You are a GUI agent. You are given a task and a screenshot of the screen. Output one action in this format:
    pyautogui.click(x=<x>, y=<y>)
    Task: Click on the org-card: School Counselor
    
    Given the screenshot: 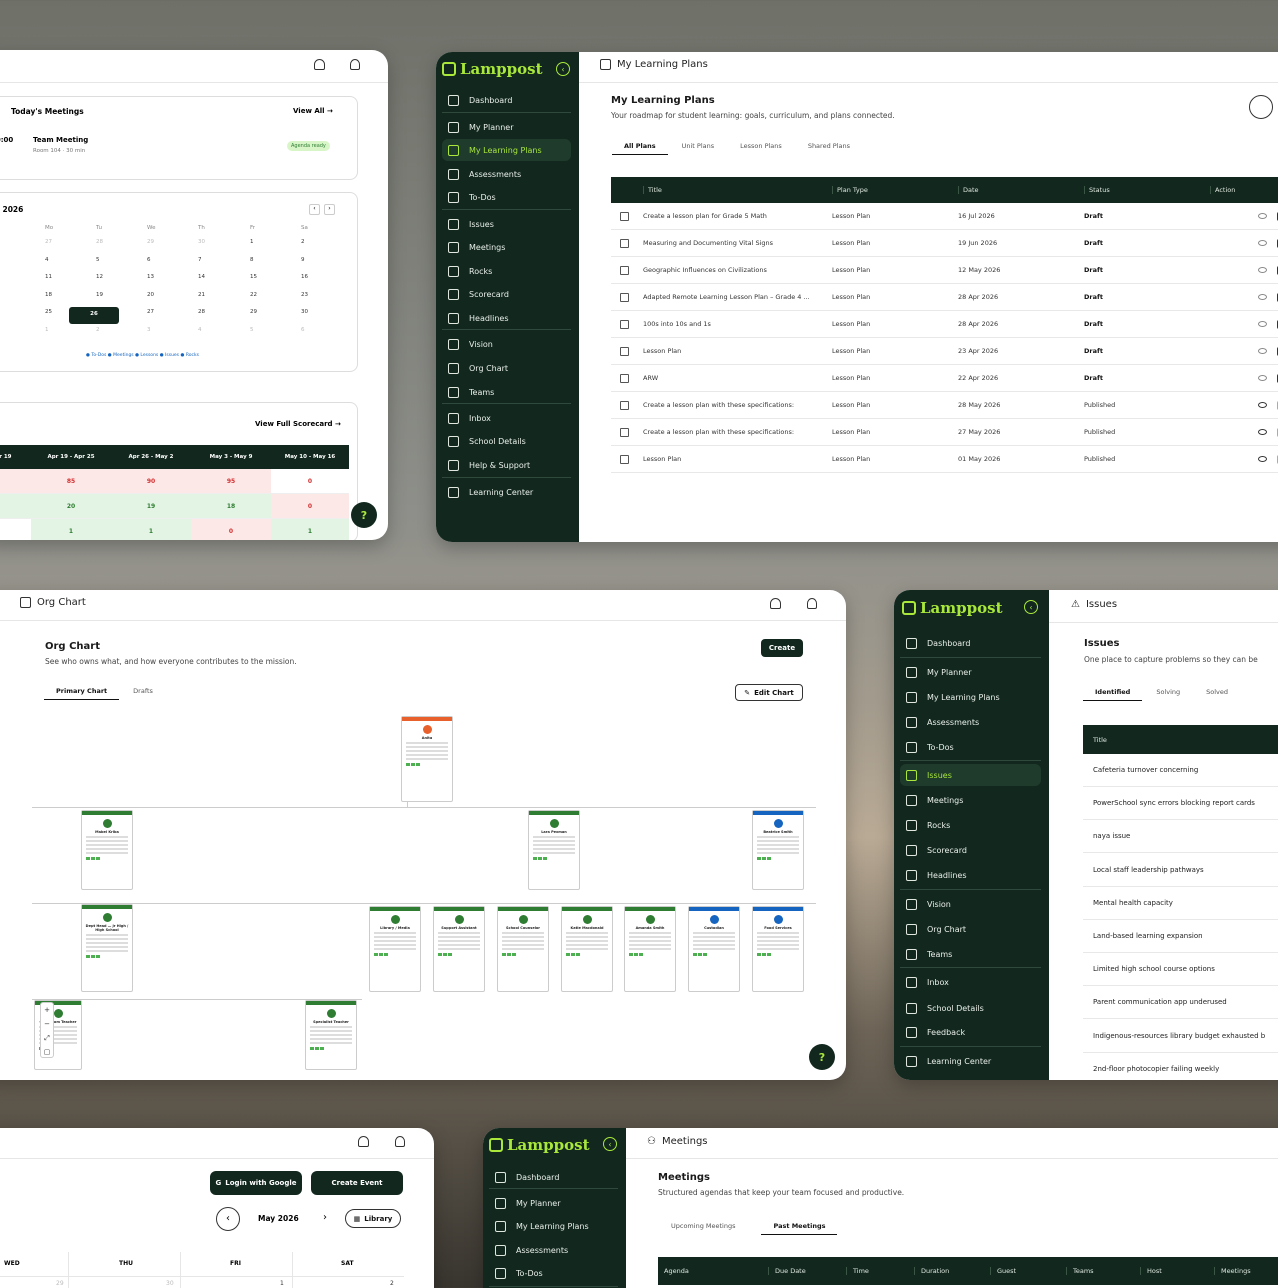 What is the action you would take?
    pyautogui.click(x=523, y=949)
    